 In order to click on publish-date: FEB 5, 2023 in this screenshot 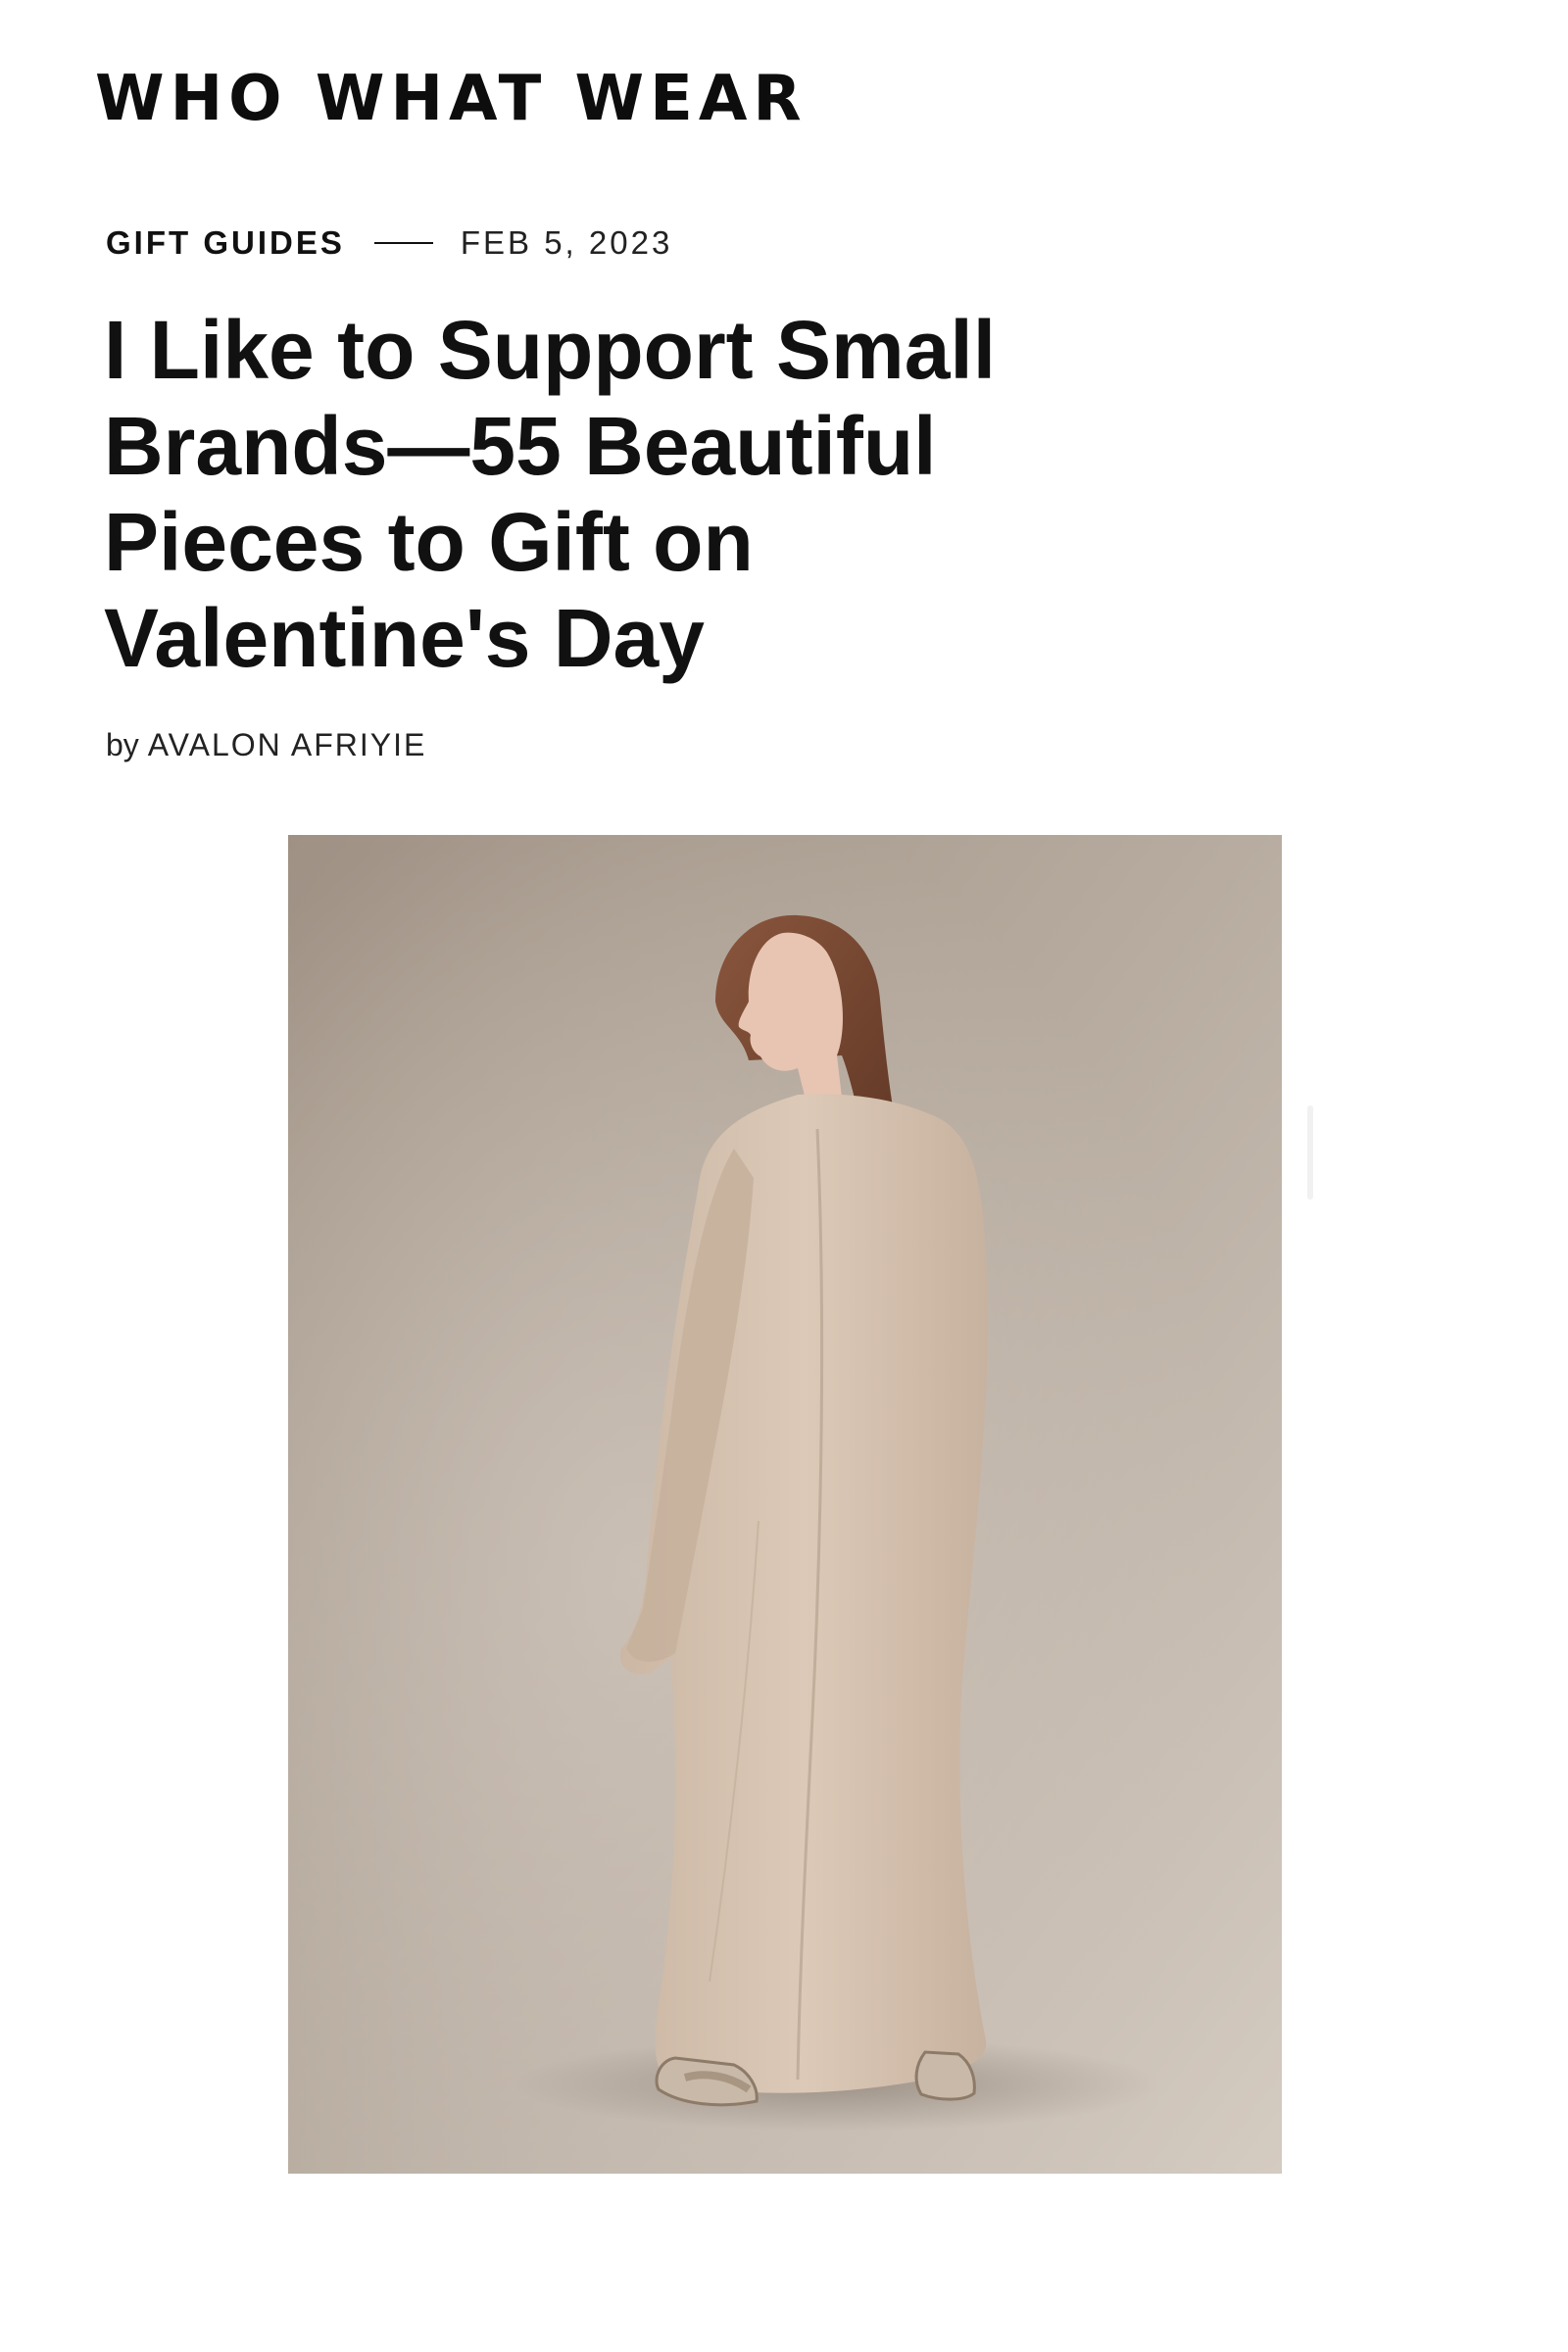, I will do `click(566, 242)`.